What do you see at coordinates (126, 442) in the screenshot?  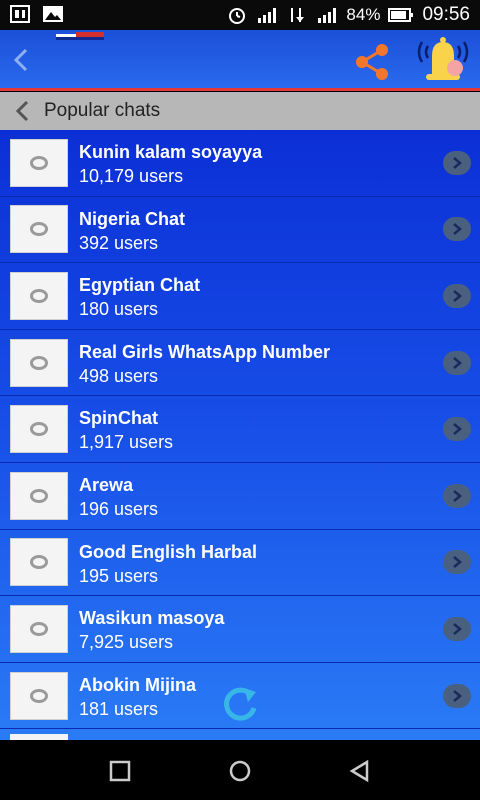 I see `chat-users: 1,917 users` at bounding box center [126, 442].